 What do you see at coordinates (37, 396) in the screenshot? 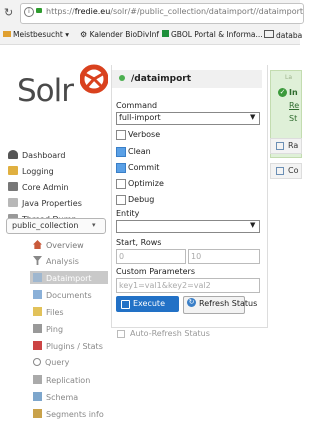
I see `schema-icon` at bounding box center [37, 396].